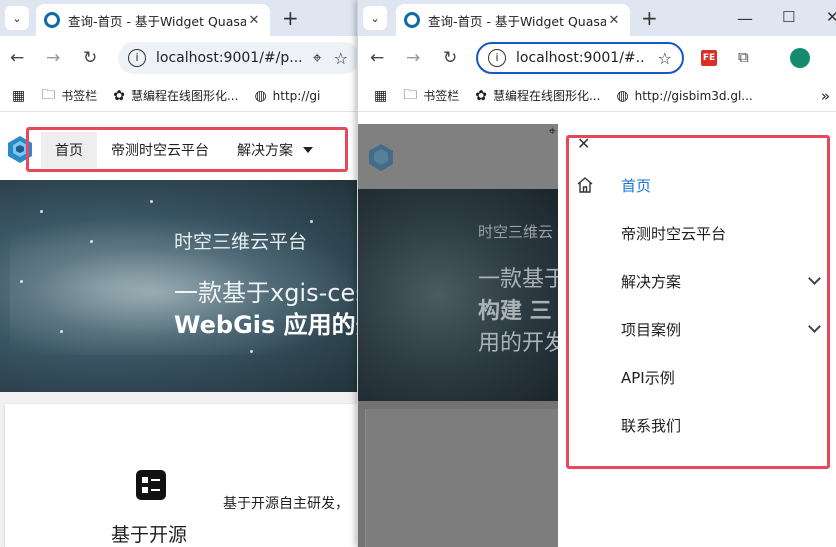  What do you see at coordinates (516, 232) in the screenshot?
I see `hero-subtitle: 时空三维云` at bounding box center [516, 232].